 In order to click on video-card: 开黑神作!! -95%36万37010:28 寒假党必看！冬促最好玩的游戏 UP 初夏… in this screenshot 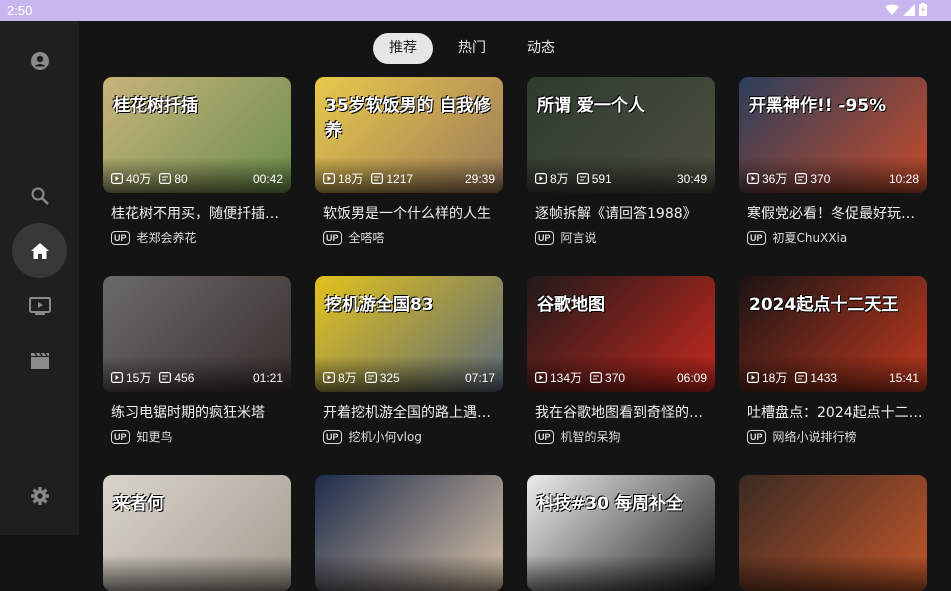, I will do `click(833, 161)`.